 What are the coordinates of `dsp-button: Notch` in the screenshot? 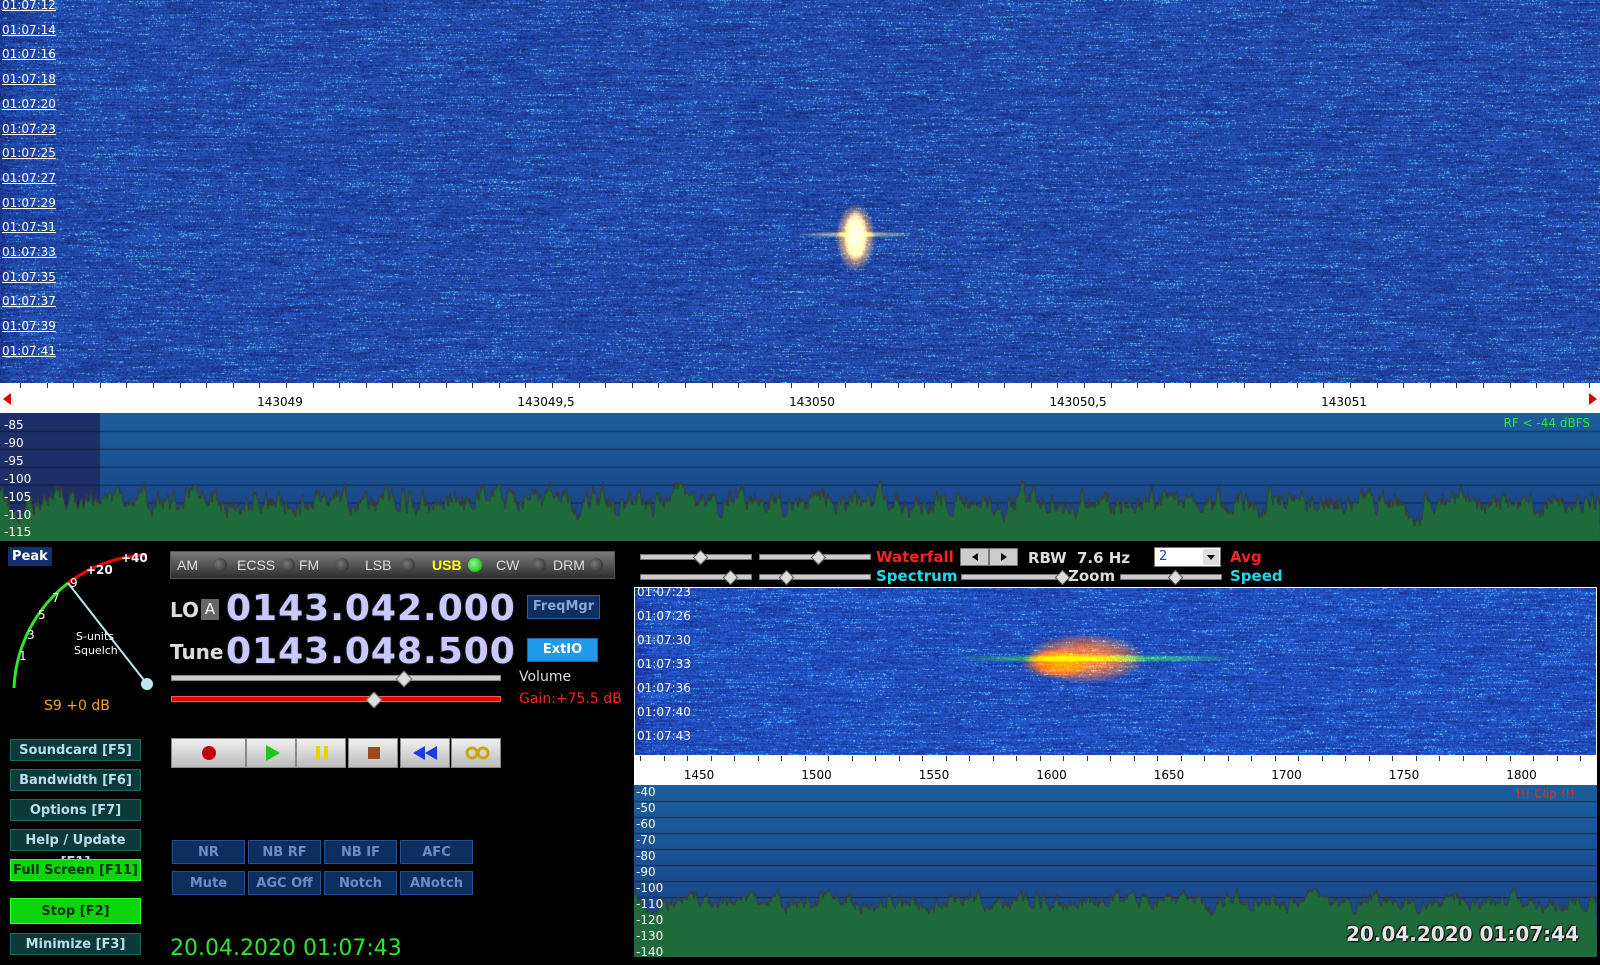 It's located at (360, 883).